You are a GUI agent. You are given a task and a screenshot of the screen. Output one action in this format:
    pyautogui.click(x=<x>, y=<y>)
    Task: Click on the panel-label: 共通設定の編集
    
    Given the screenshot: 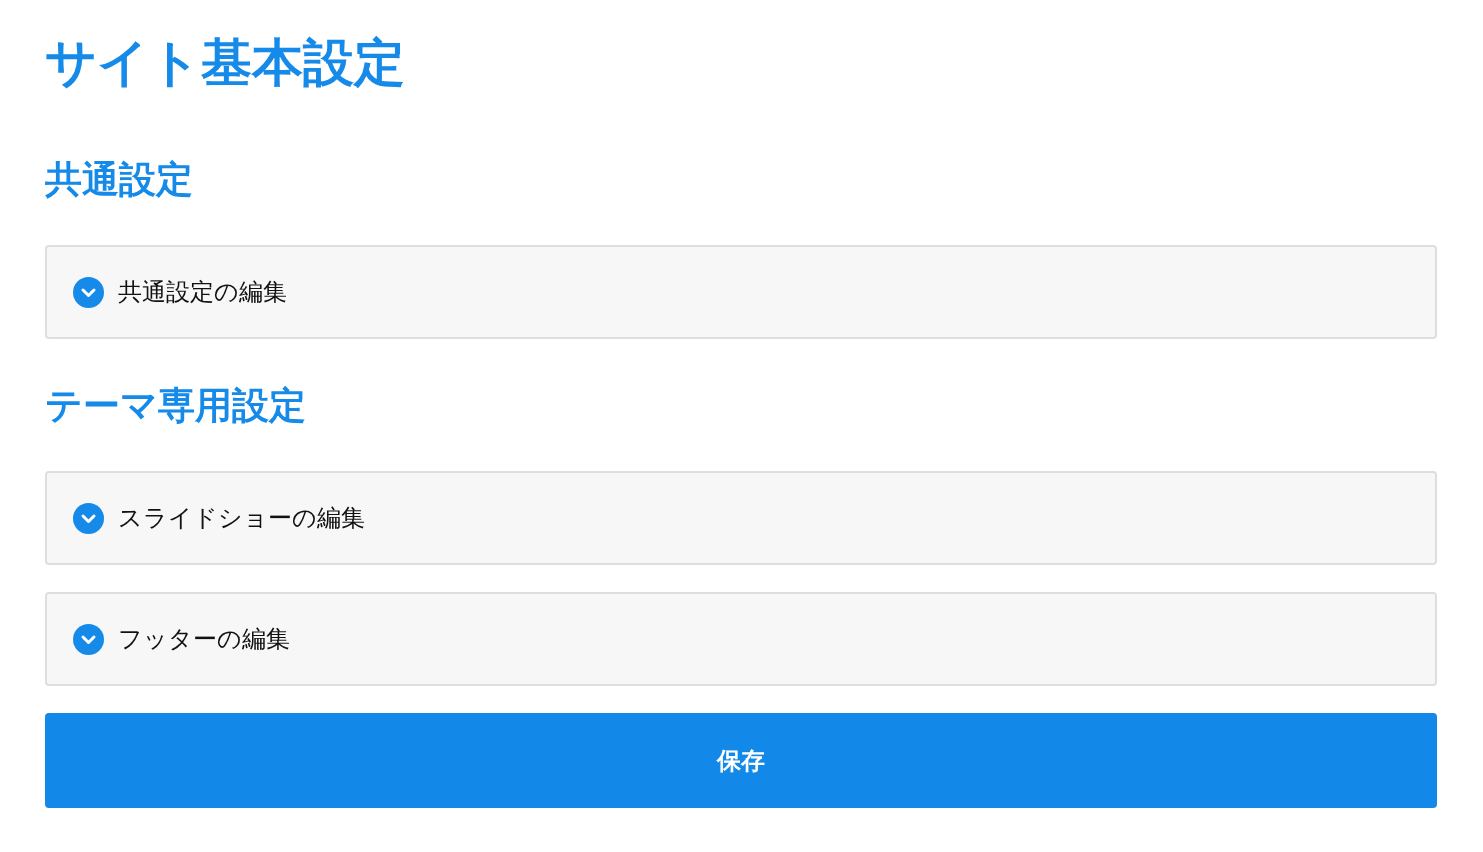 What is the action you would take?
    pyautogui.click(x=202, y=292)
    